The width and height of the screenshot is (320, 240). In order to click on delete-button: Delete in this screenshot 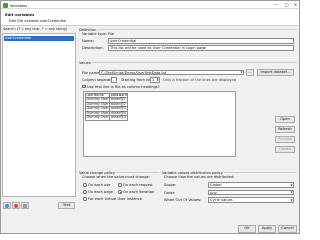, I will do `click(285, 149)`.